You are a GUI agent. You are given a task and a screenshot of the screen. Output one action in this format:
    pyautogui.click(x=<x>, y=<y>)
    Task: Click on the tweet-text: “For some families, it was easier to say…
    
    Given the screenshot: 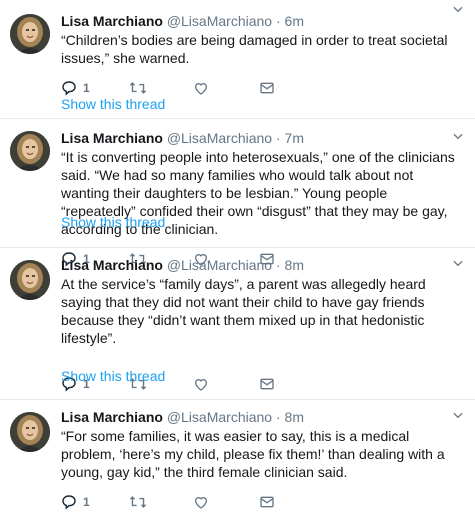 What is the action you would take?
    pyautogui.click(x=253, y=454)
    